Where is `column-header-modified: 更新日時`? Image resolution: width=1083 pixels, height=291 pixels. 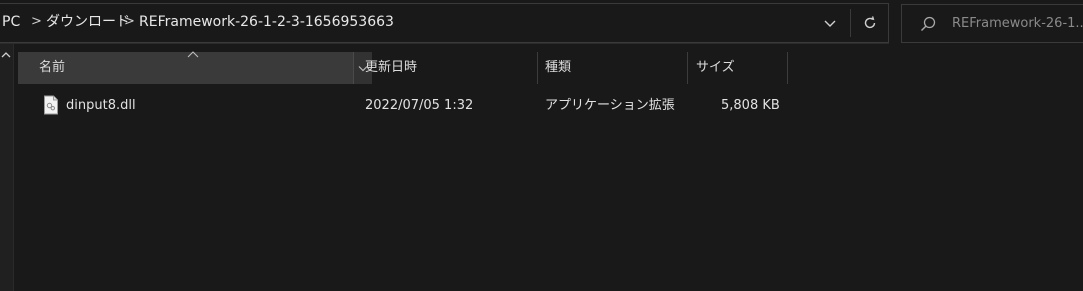
column-header-modified: 更新日時 is located at coordinates (447, 68).